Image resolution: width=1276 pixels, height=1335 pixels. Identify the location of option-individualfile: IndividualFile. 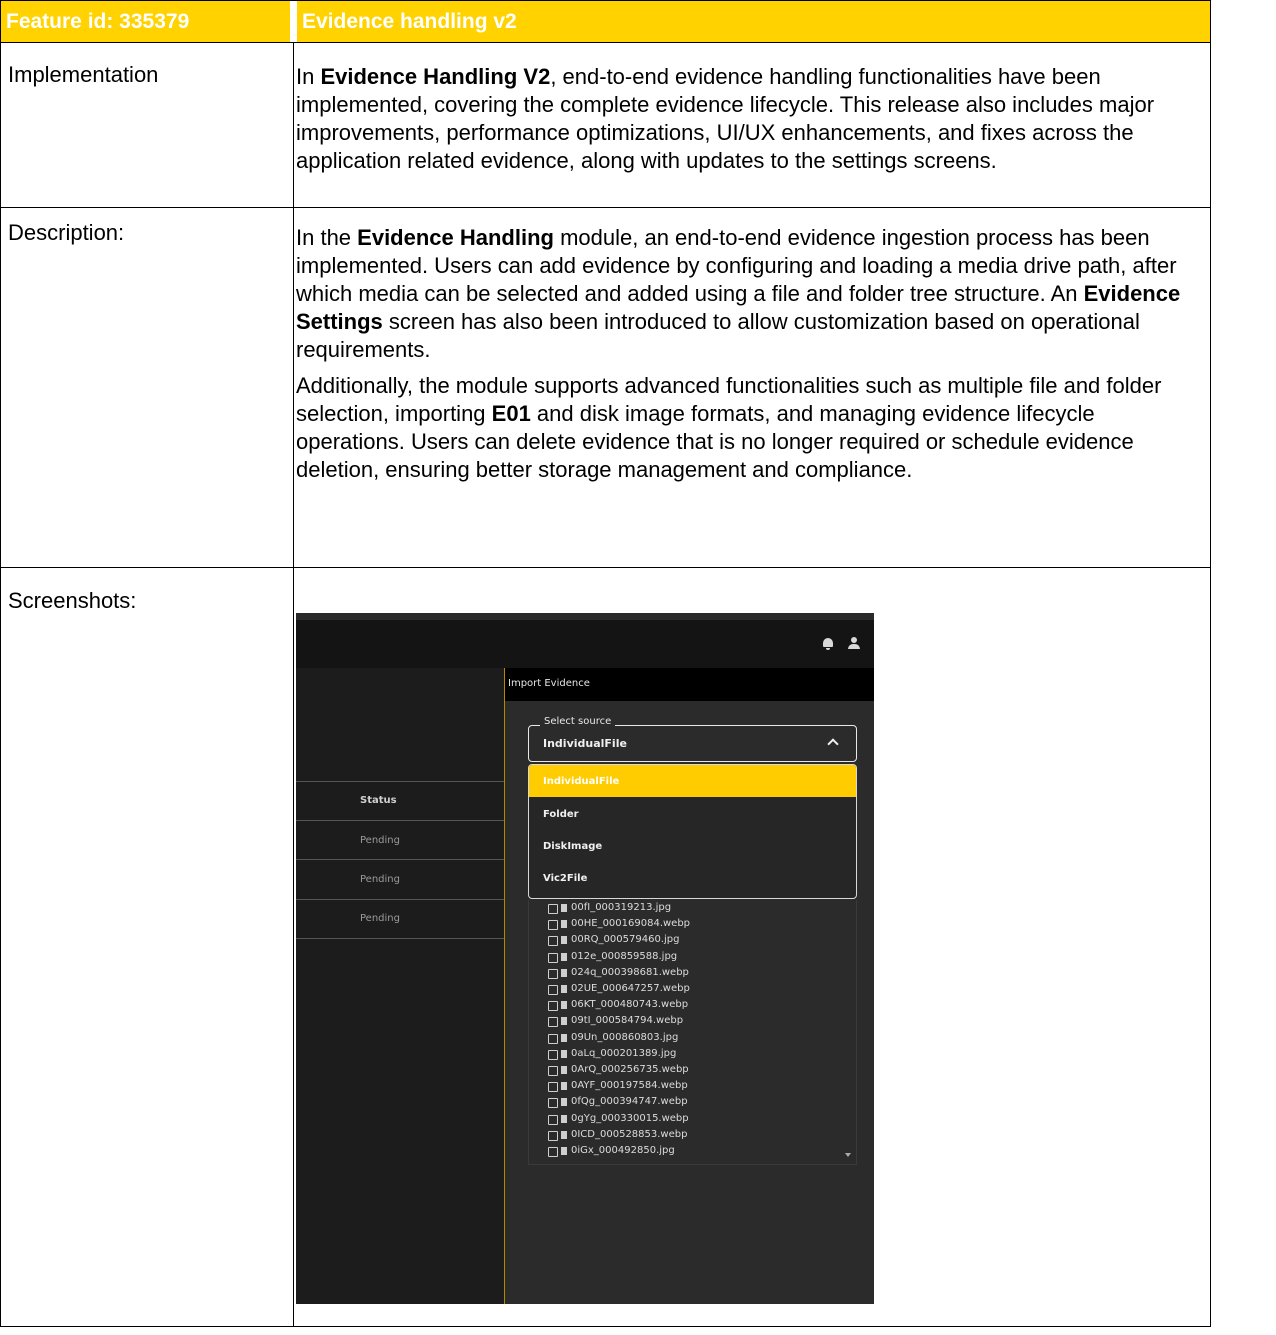
(692, 781).